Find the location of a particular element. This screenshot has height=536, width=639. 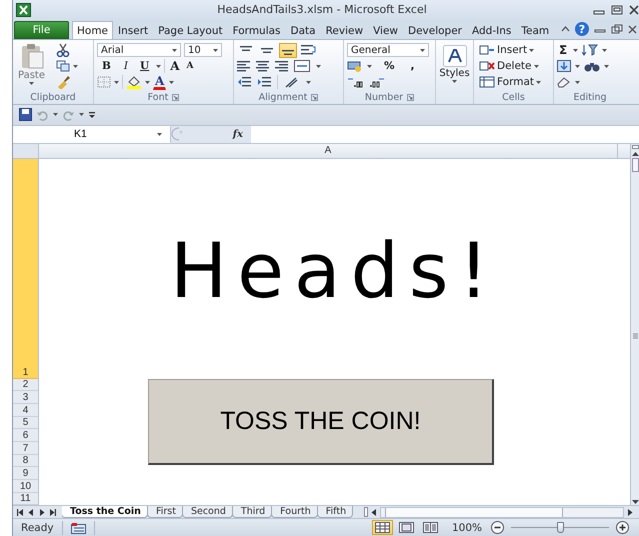

sheet-tab: Fifth is located at coordinates (335, 512).